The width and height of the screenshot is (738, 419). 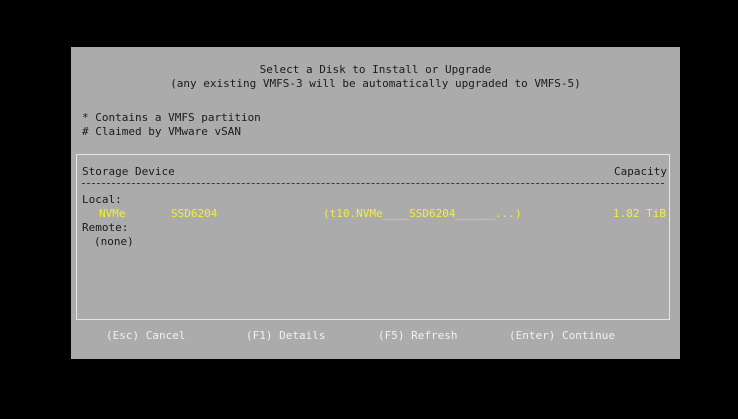 I want to click on remote-group-label: Remote:, so click(x=105, y=227).